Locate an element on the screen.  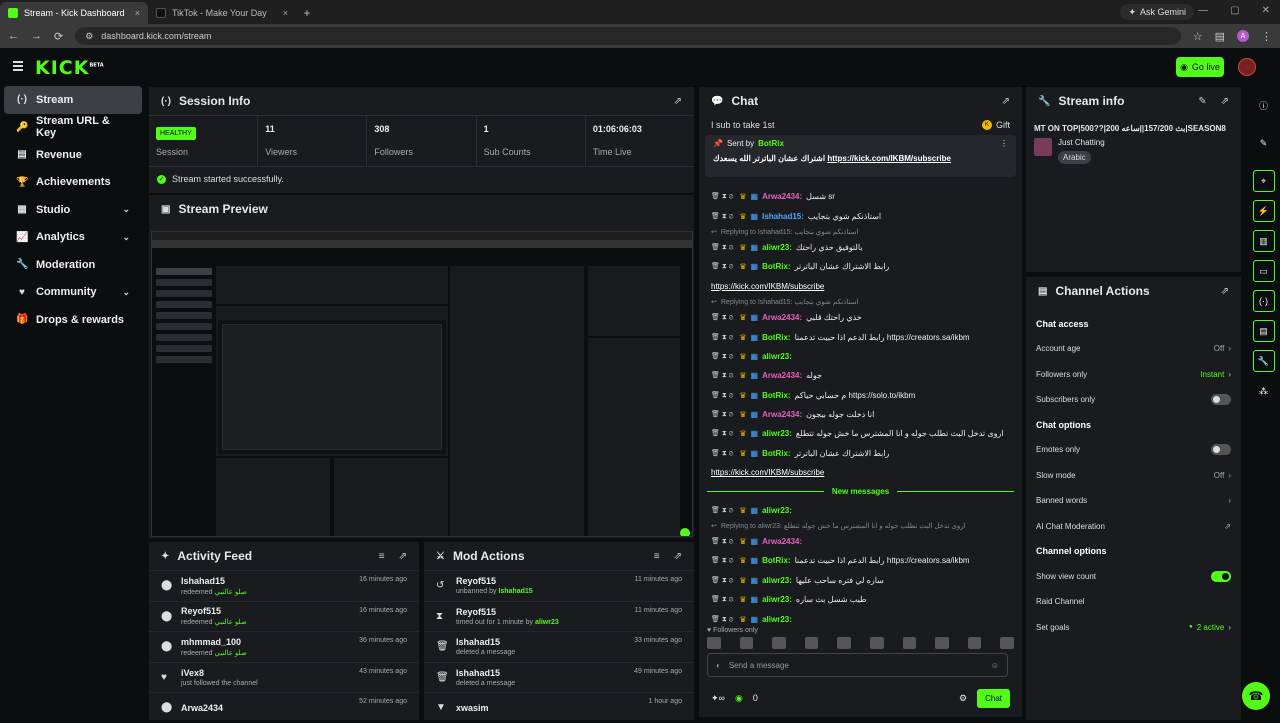
emotes-only-toggle is located at coordinates (1221, 450).